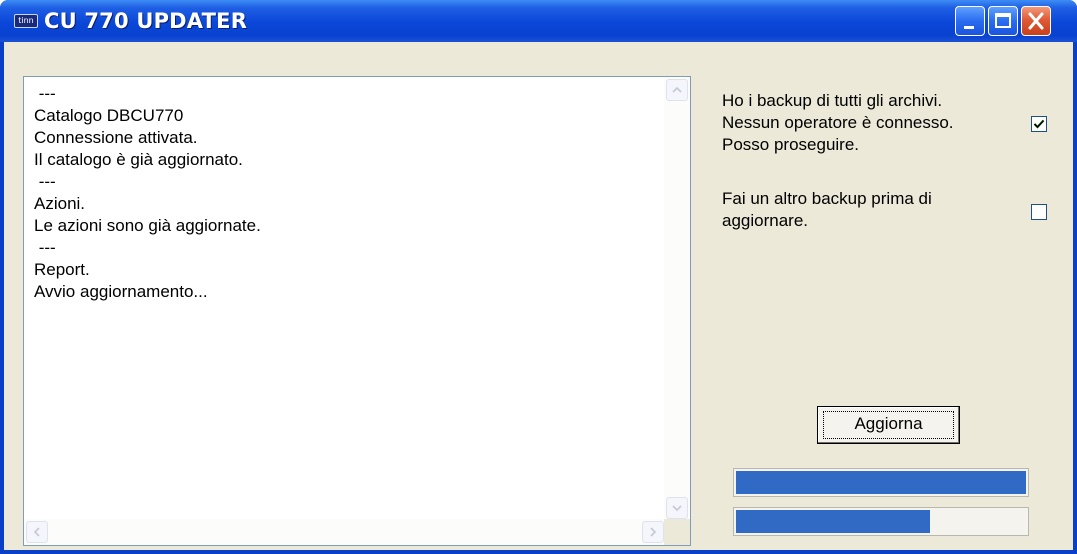 The image size is (1077, 554). Describe the element at coordinates (765, 220) in the screenshot. I see `extra-backup-line: aggiornare.` at that location.